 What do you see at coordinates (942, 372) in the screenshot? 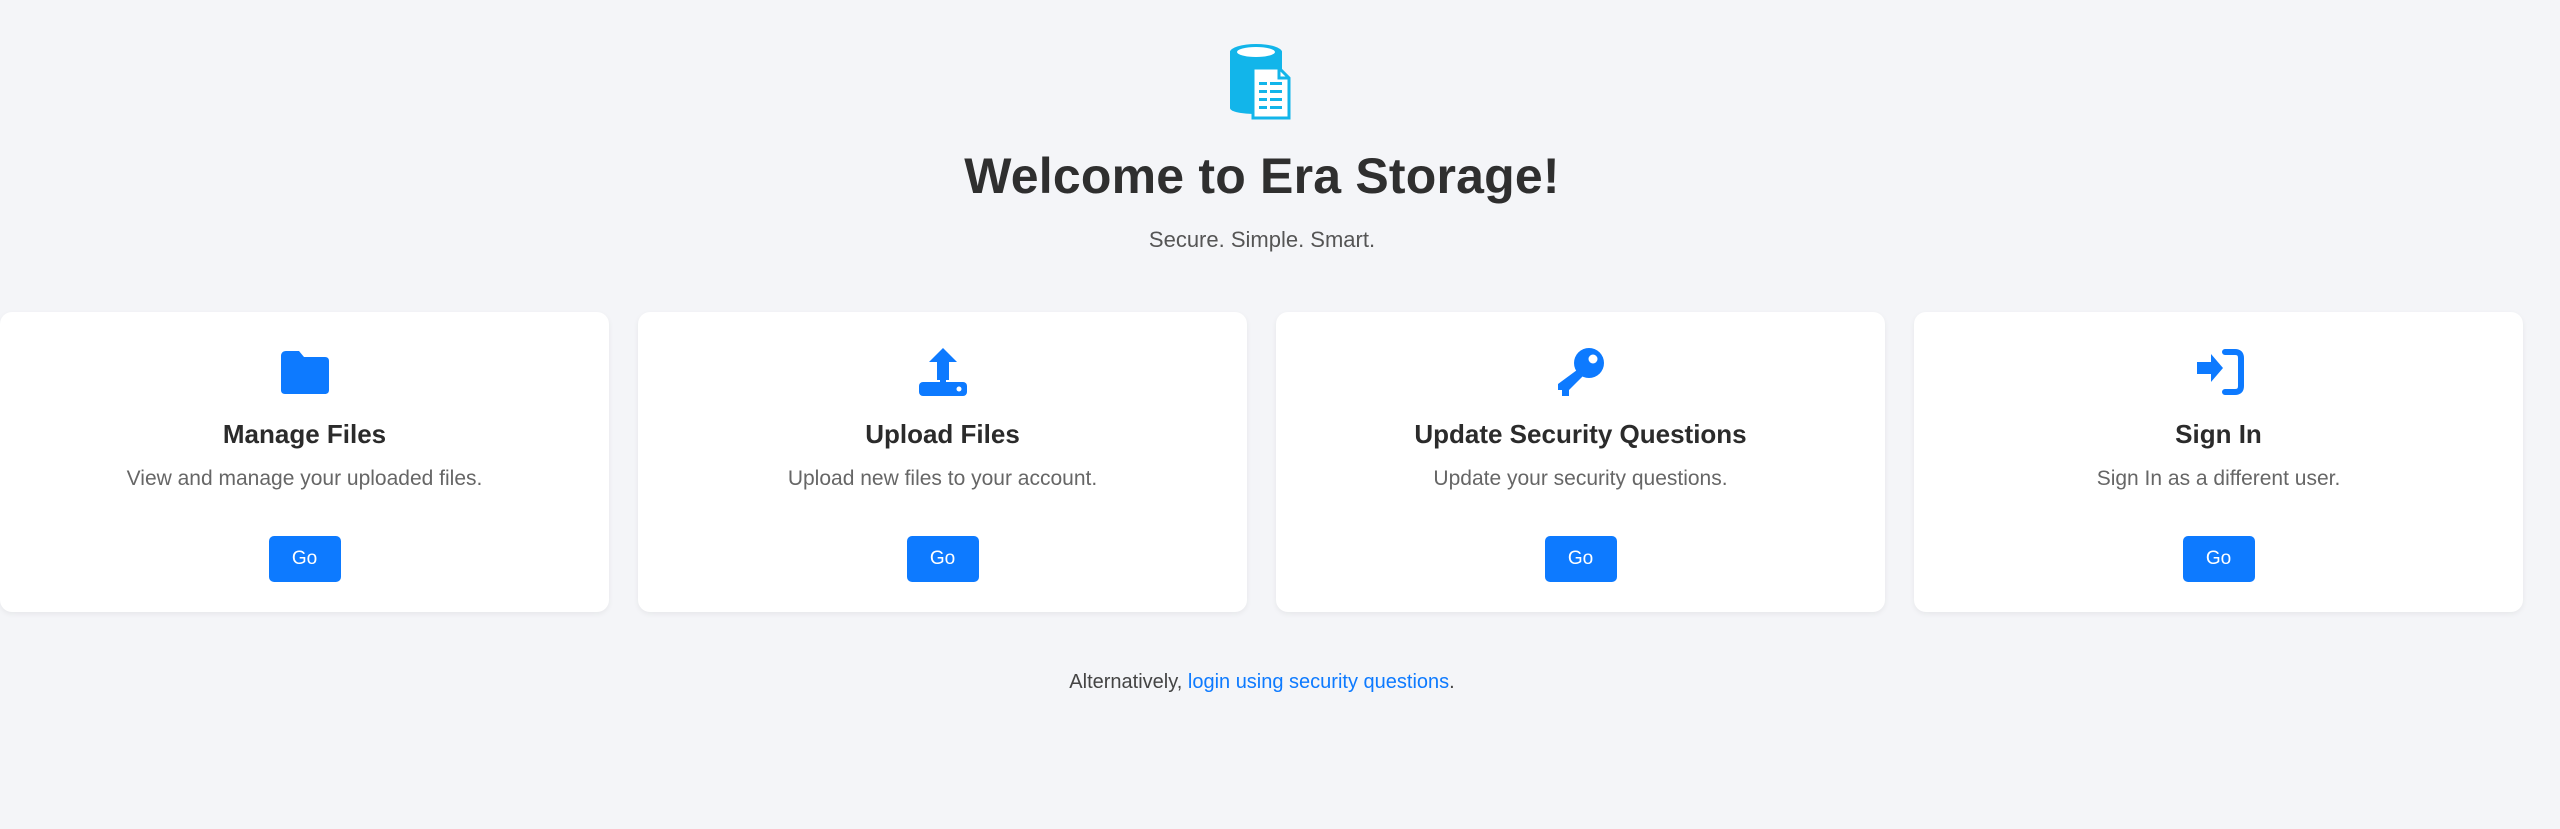
I see `upload-icon` at bounding box center [942, 372].